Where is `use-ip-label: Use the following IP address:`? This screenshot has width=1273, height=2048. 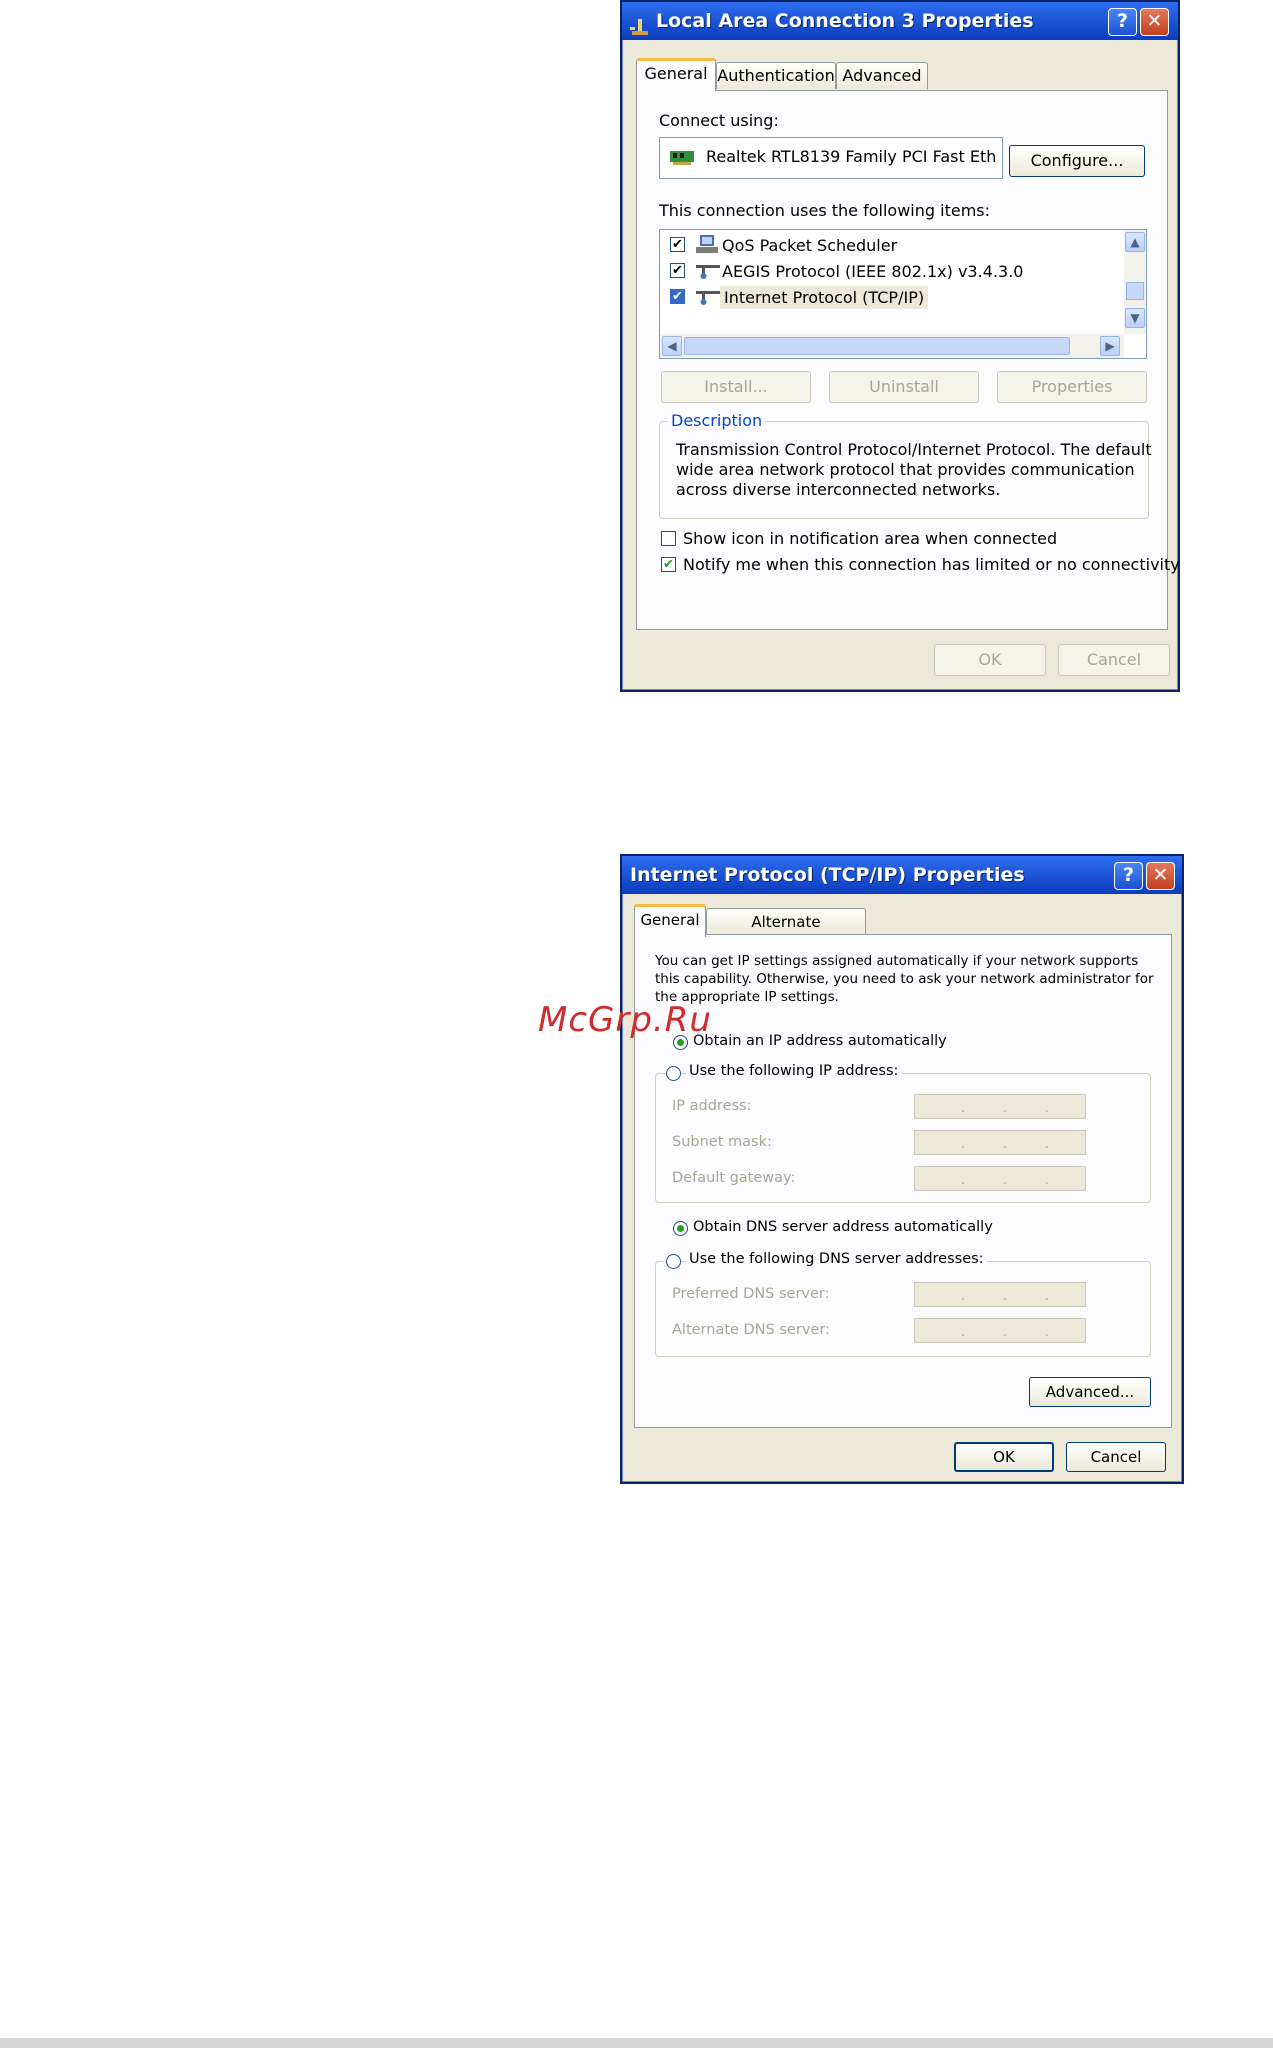 use-ip-label: Use the following IP address: is located at coordinates (794, 1071).